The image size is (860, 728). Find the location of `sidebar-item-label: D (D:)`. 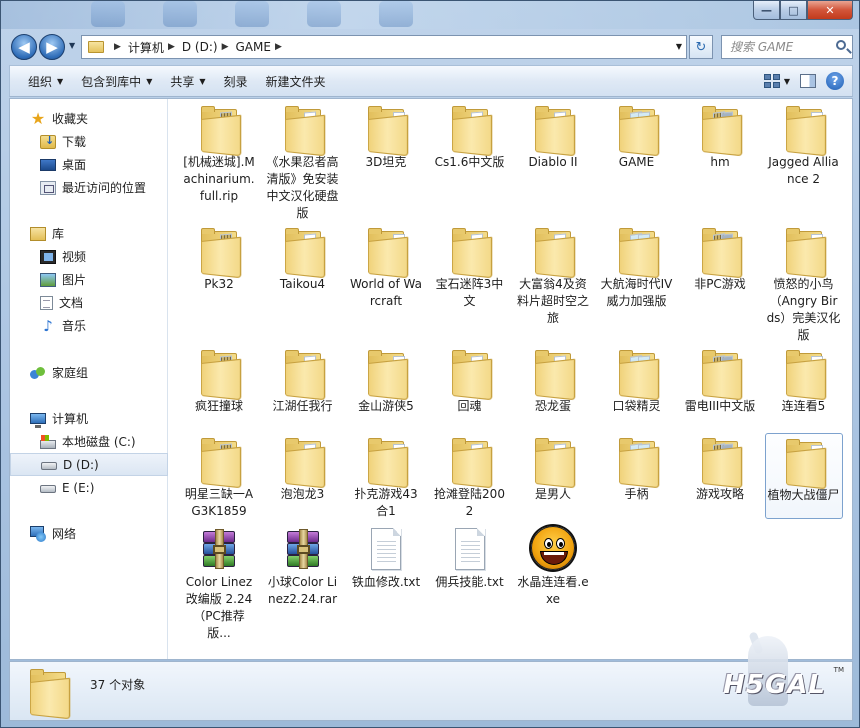

sidebar-item-label: D (D:) is located at coordinates (81, 464).